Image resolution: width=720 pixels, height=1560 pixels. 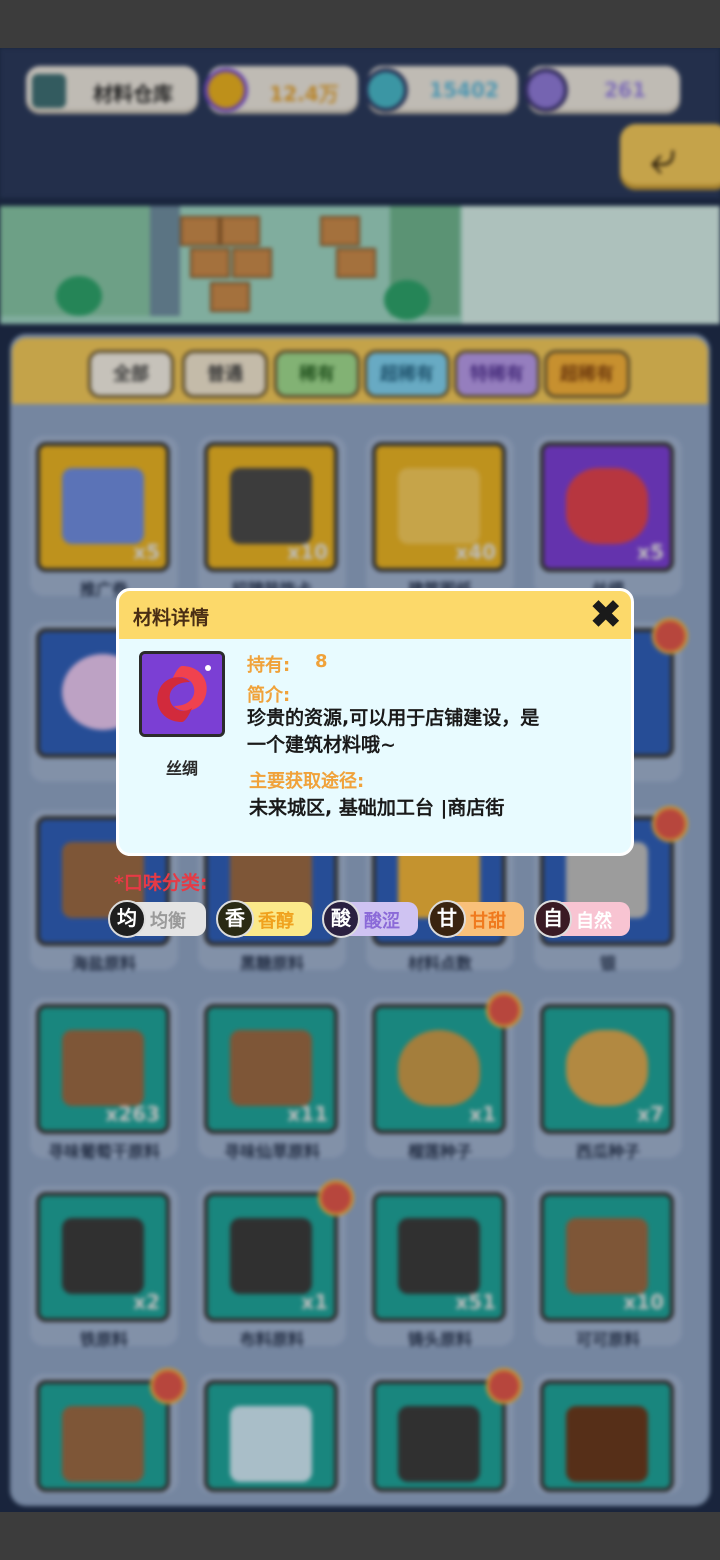 I want to click on item-icon-frame, so click(x=182, y=694).